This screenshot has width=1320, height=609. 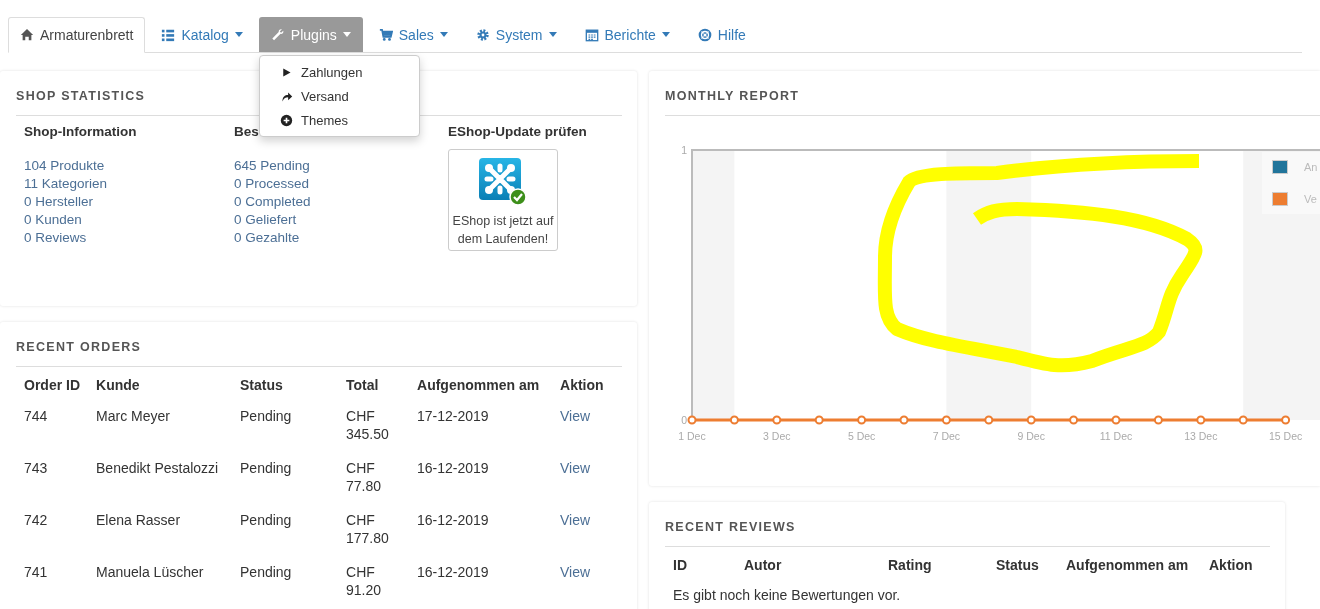 What do you see at coordinates (1201, 436) in the screenshot?
I see `axis-label: 13 Dec` at bounding box center [1201, 436].